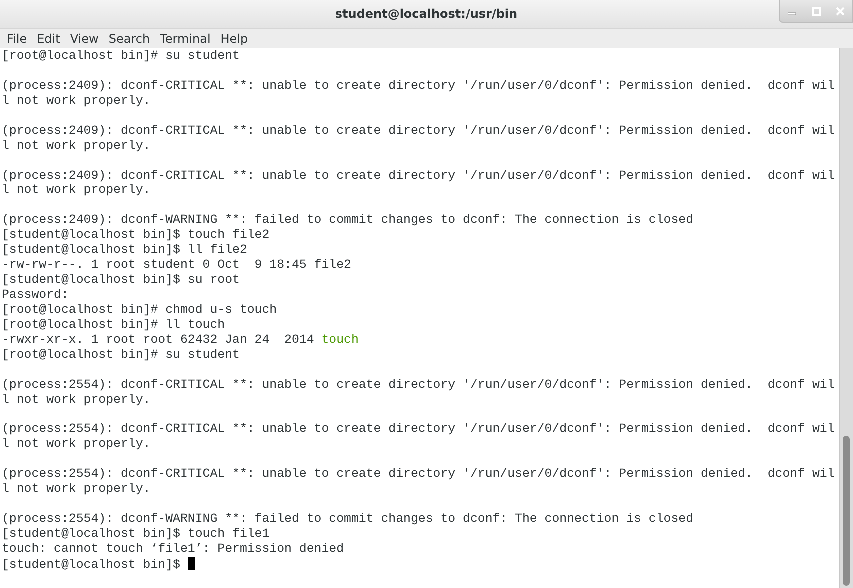  I want to click on terminal-text: (process:2554): dconf-WARNING **: failed to commit changes to dconf: The connection is closed, so click(348, 519).